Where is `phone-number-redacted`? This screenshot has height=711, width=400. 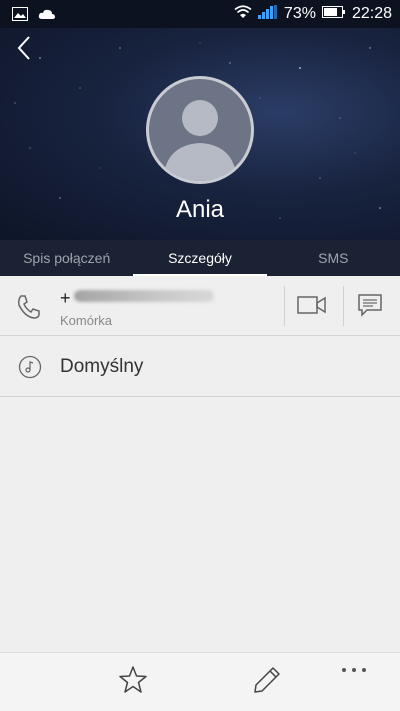 phone-number-redacted is located at coordinates (144, 296).